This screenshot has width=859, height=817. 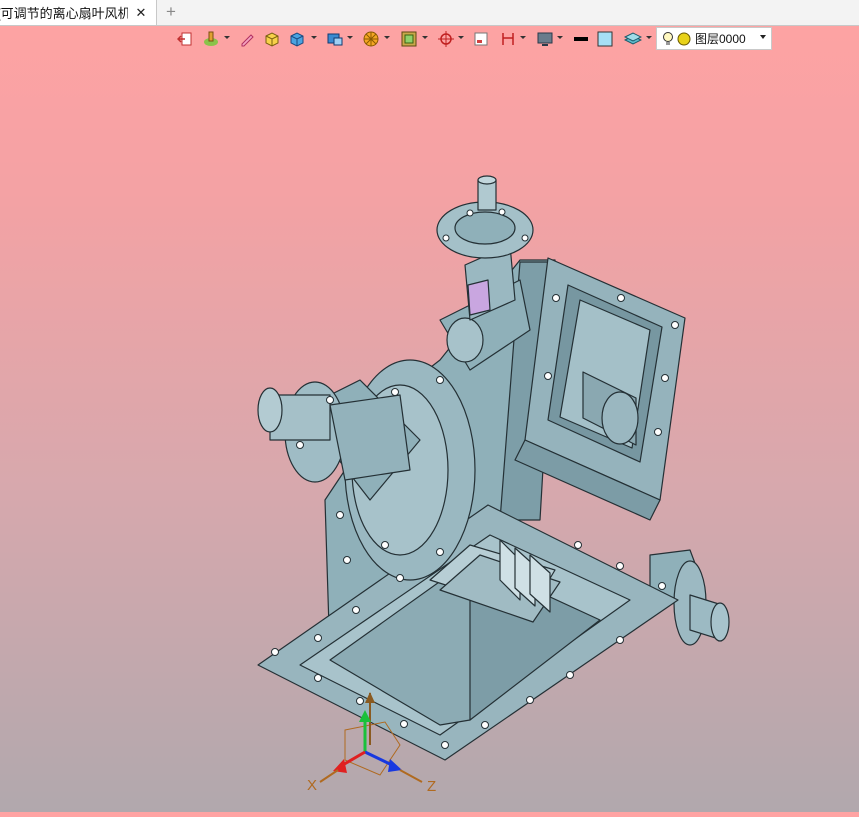 What do you see at coordinates (605, 39) in the screenshot?
I see `fill-color-swatch` at bounding box center [605, 39].